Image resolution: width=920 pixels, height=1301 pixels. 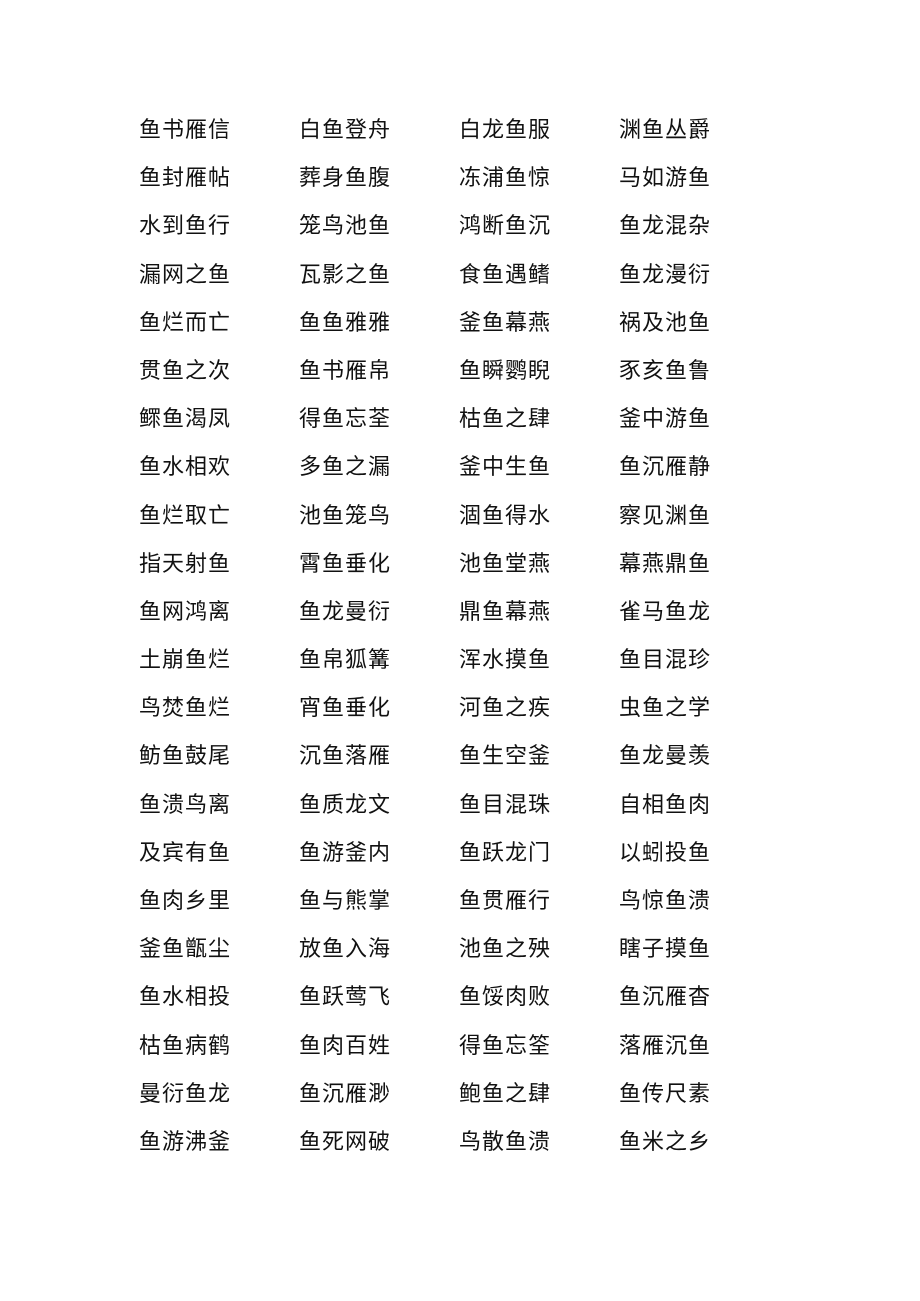 What do you see at coordinates (185, 950) in the screenshot?
I see `idiom-text: 釜鱼甑尘` at bounding box center [185, 950].